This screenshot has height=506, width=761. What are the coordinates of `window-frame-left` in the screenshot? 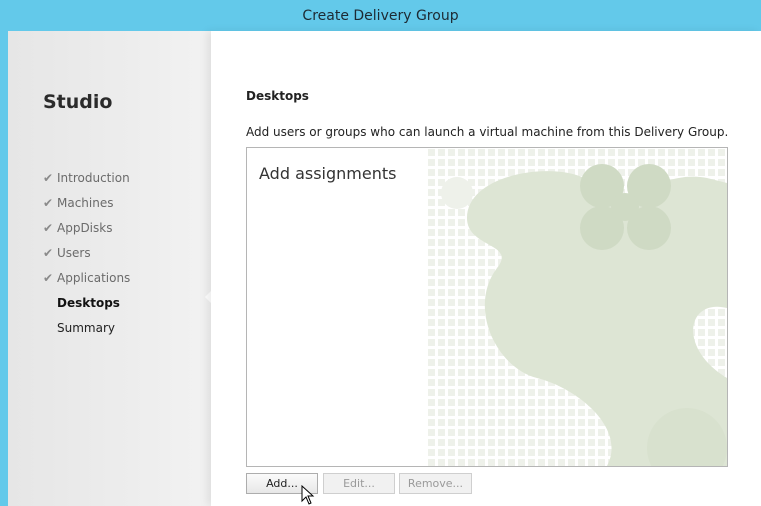 It's located at (4, 268).